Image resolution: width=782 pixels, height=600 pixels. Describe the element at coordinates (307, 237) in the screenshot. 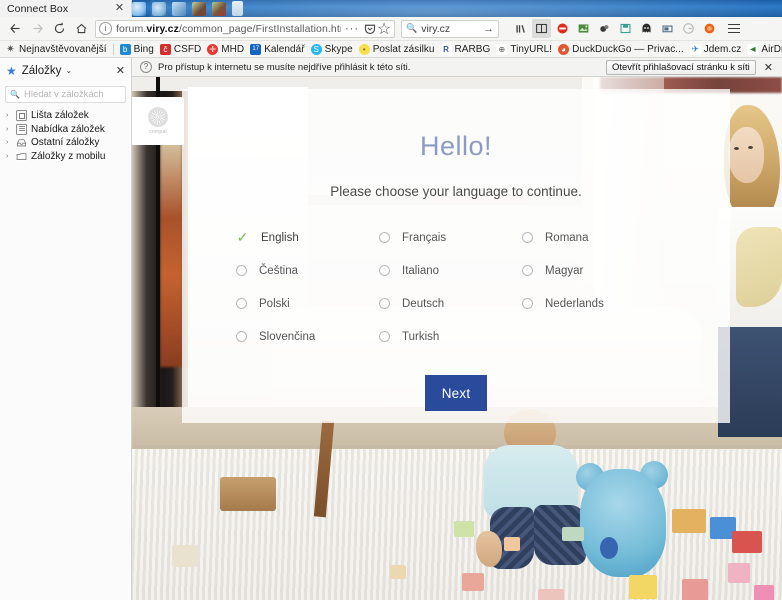

I see `language-option-english: ✓ English` at that location.